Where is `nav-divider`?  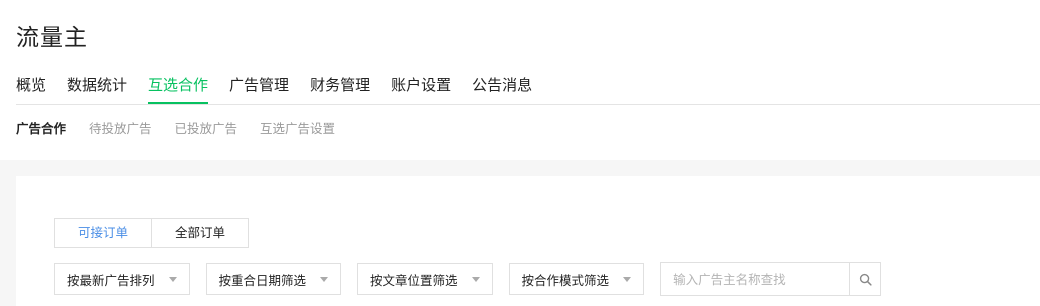
nav-divider is located at coordinates (528, 104).